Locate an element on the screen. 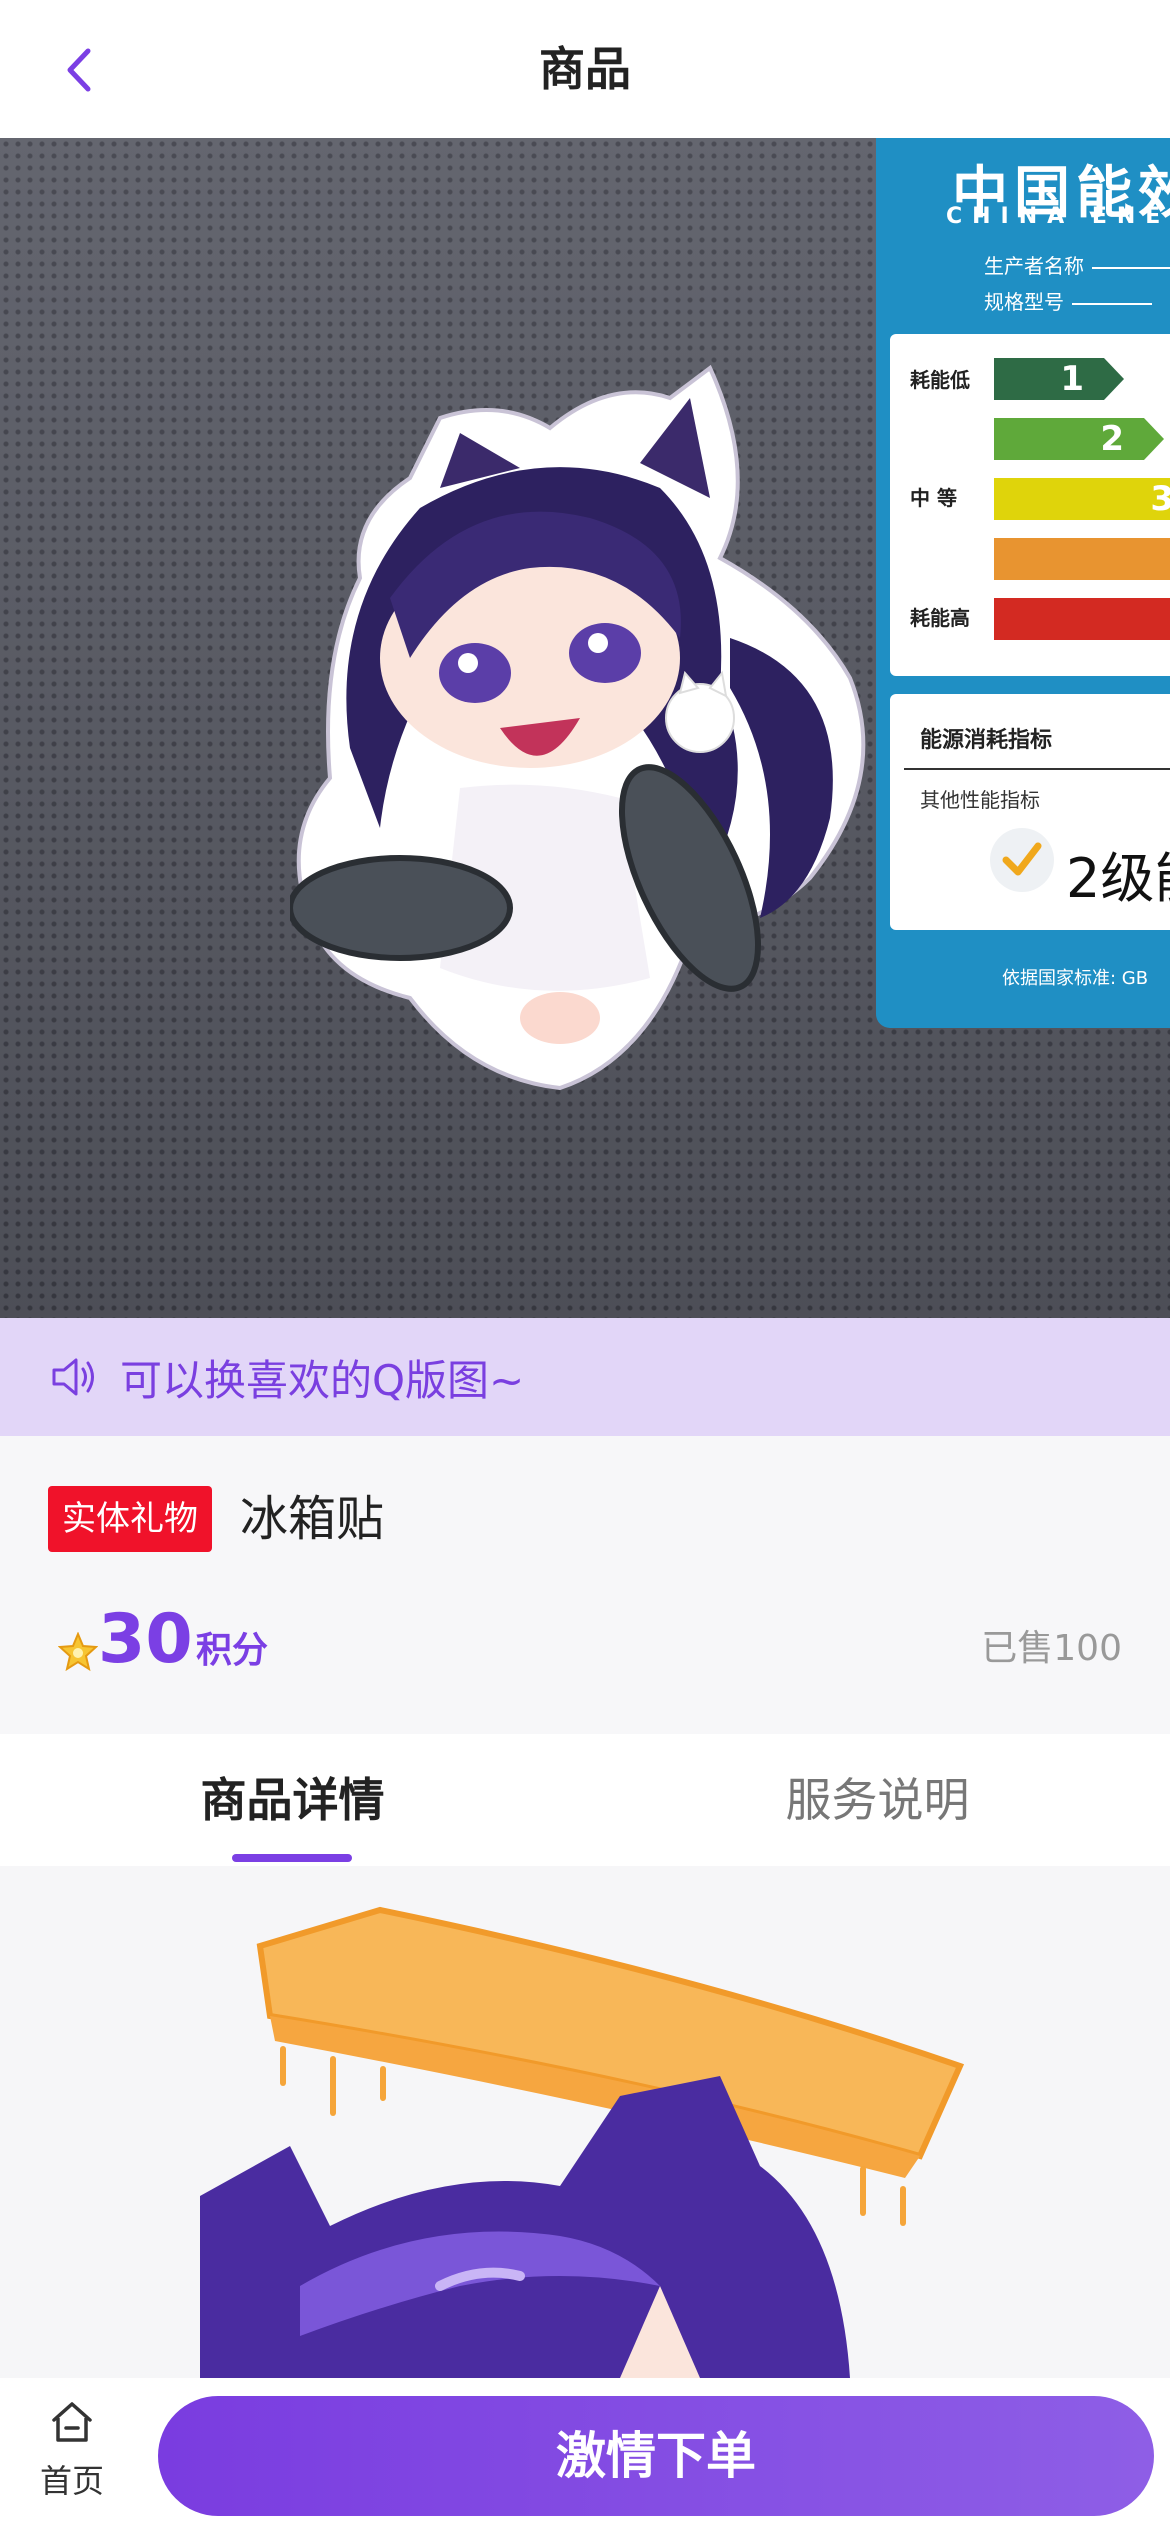 The image size is (1170, 2532). gift-type-badge: 实体礼物 is located at coordinates (130, 1519).